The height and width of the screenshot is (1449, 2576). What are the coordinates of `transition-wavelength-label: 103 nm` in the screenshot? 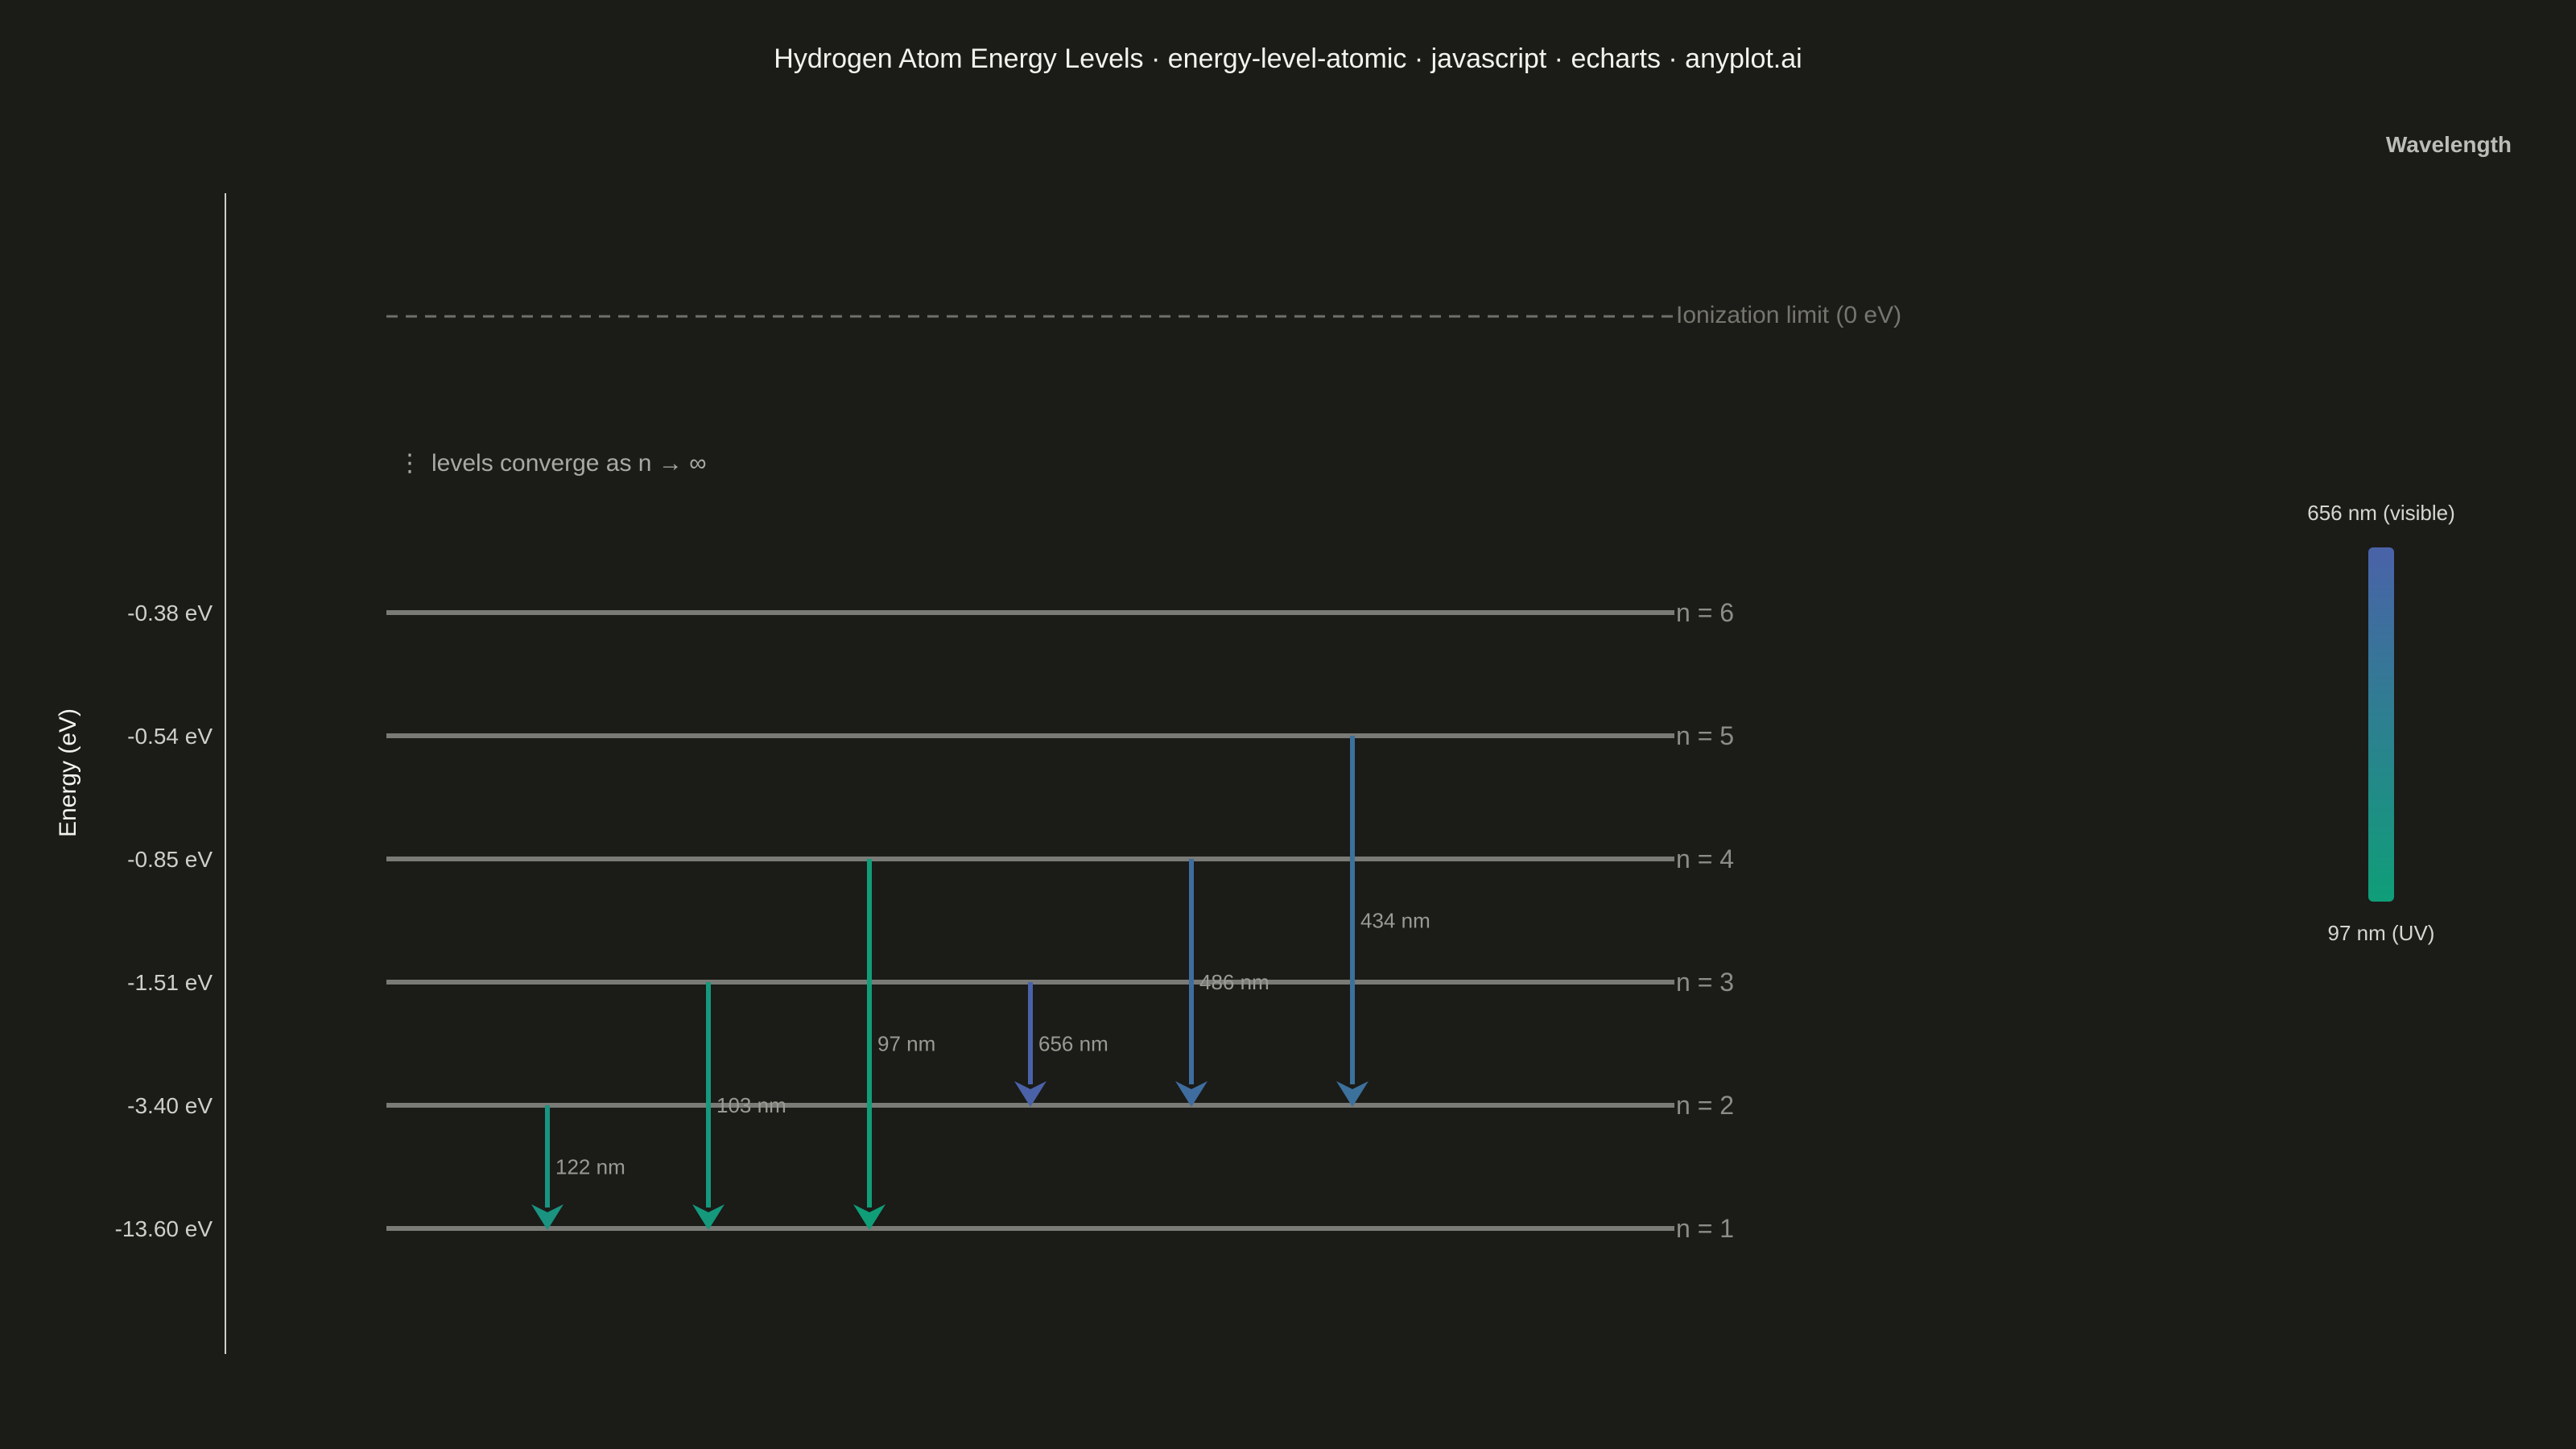 It's located at (751, 1105).